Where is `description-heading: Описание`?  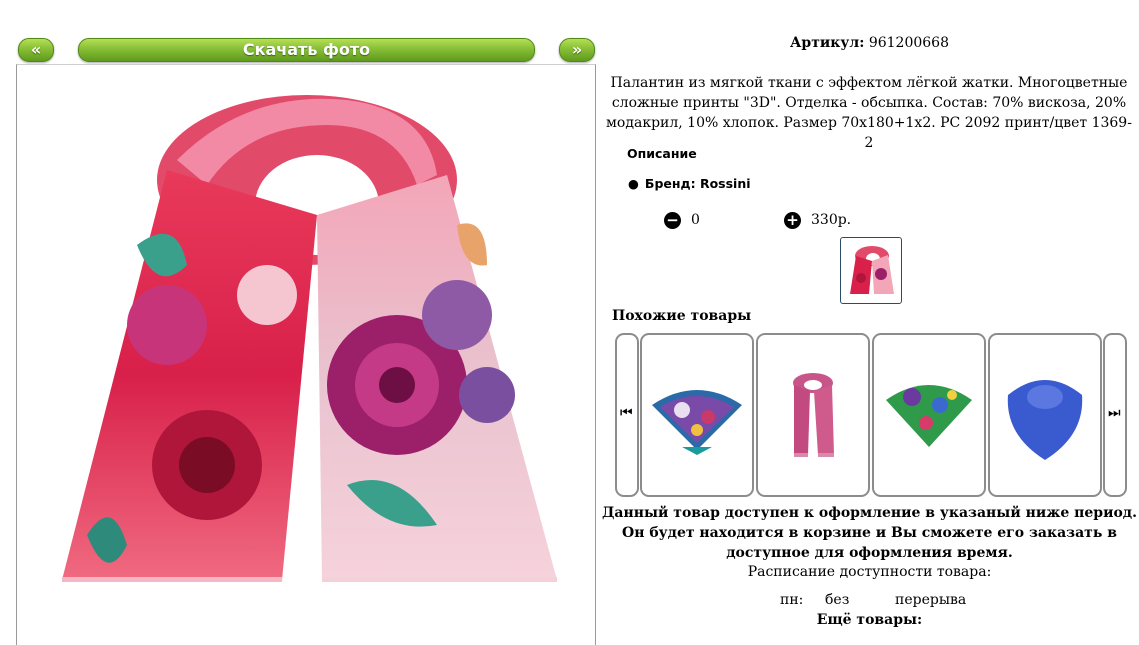 description-heading: Описание is located at coordinates (662, 153).